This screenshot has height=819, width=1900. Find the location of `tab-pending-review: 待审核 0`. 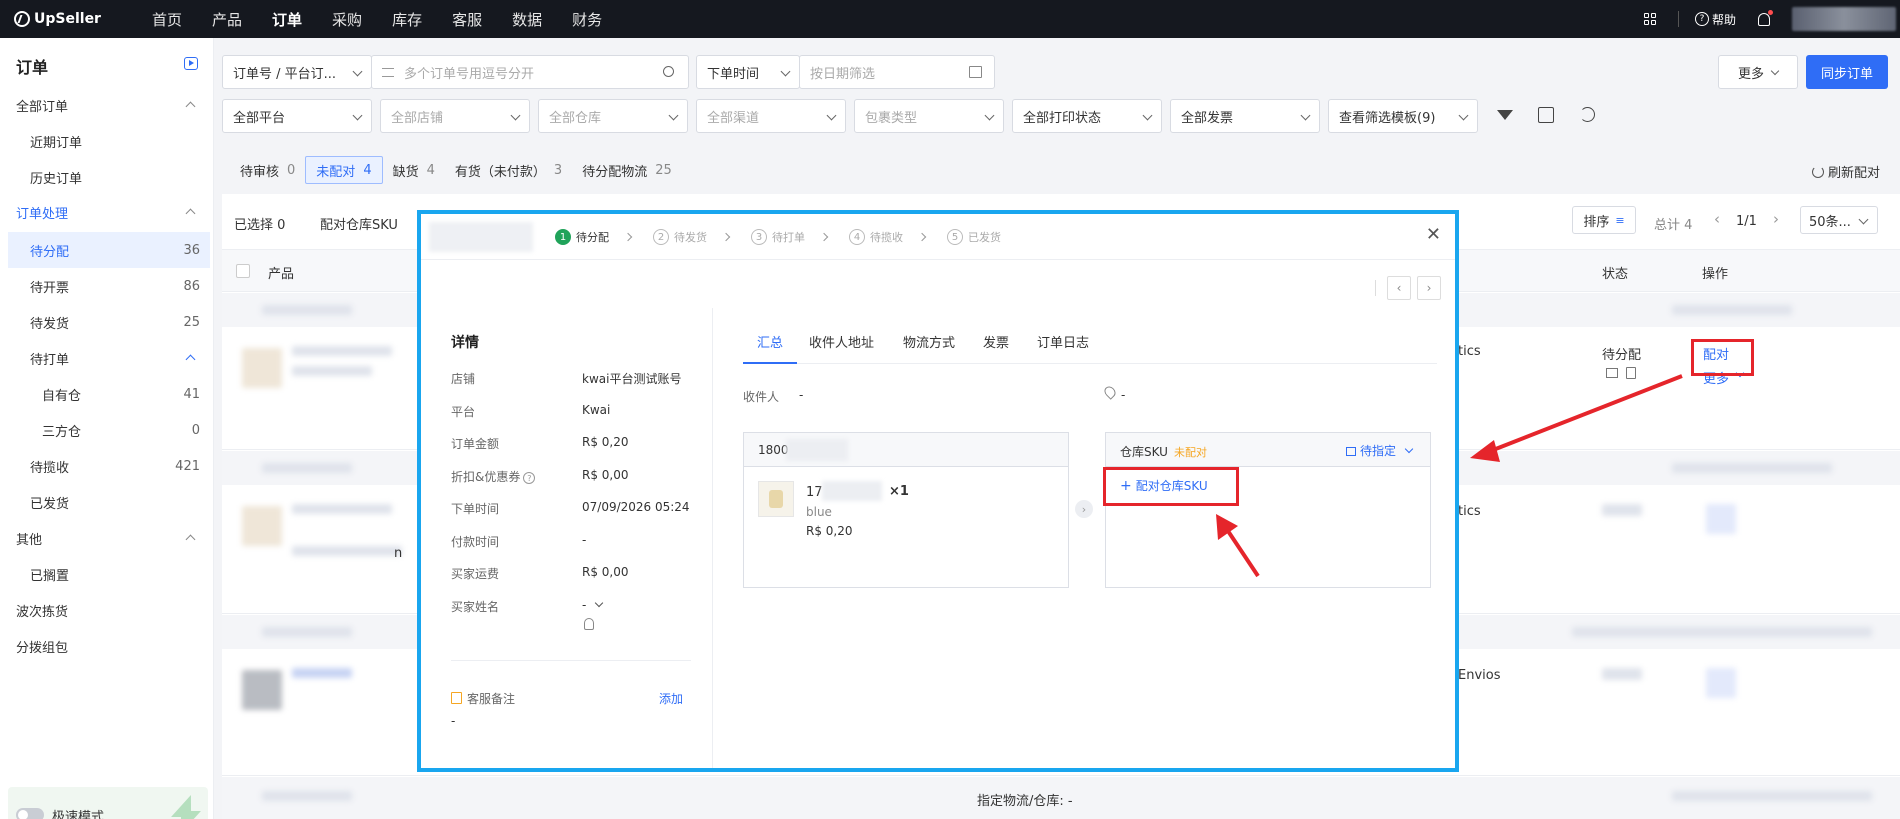

tab-pending-review: 待审核 0 is located at coordinates (267, 170).